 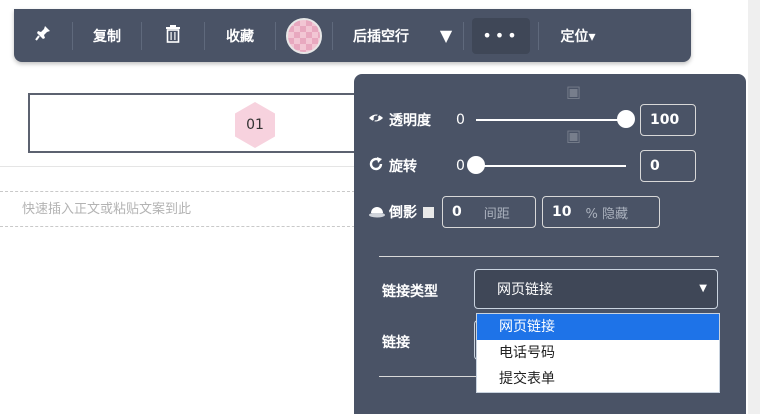 I want to click on color-swatch, so click(x=304, y=35).